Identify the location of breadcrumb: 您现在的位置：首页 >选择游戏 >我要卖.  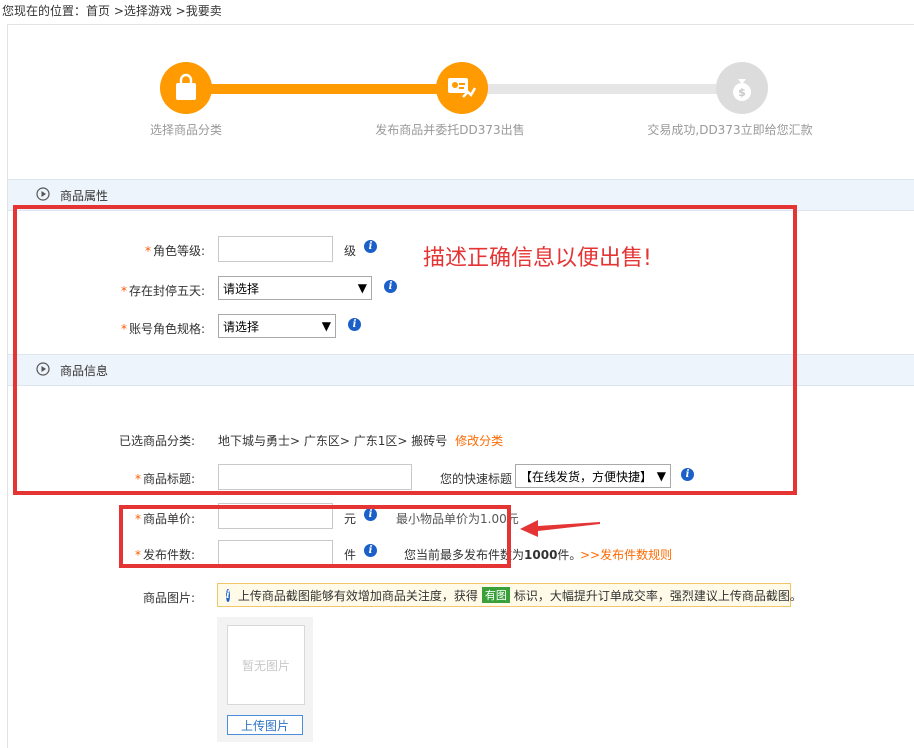
(112, 11).